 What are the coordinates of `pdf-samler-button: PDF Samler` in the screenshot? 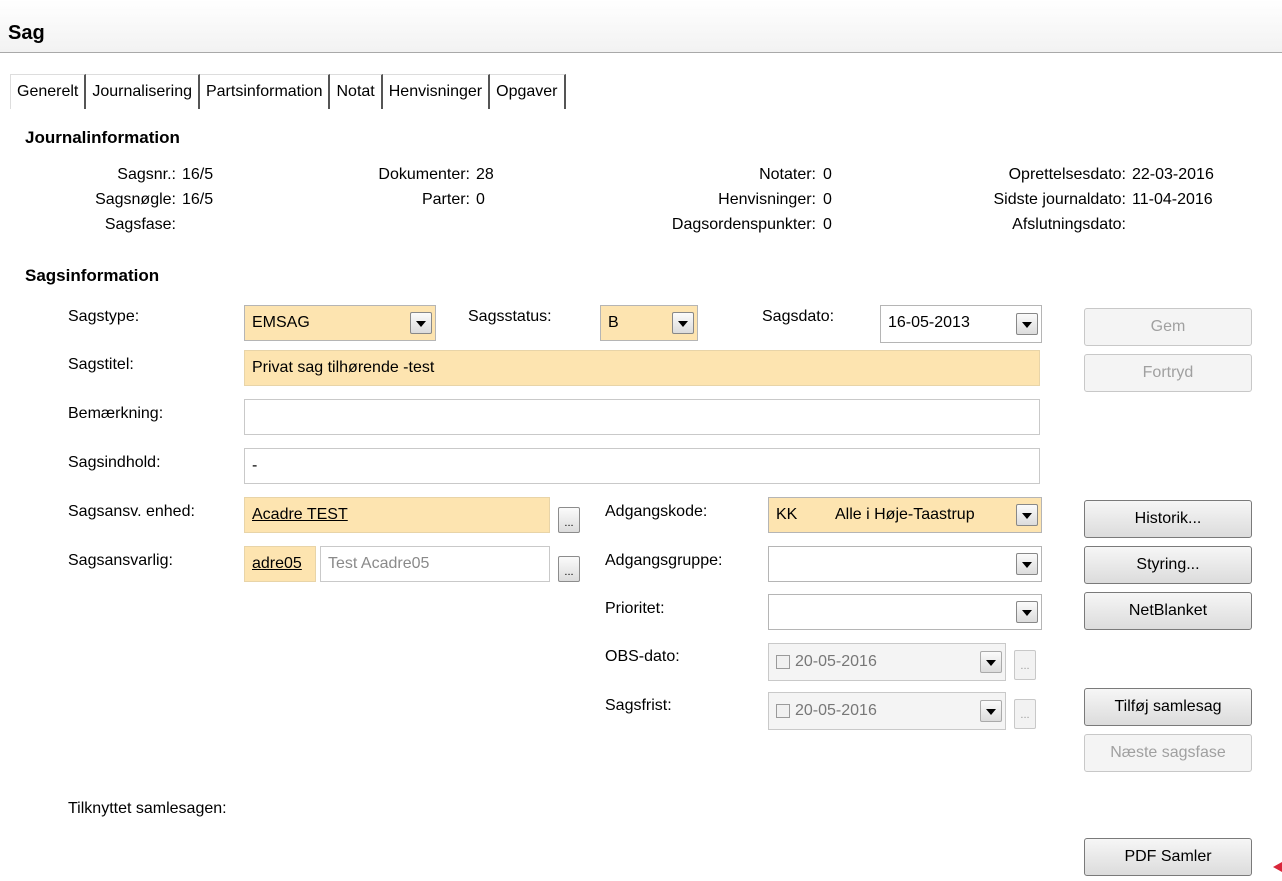 It's located at (1168, 857).